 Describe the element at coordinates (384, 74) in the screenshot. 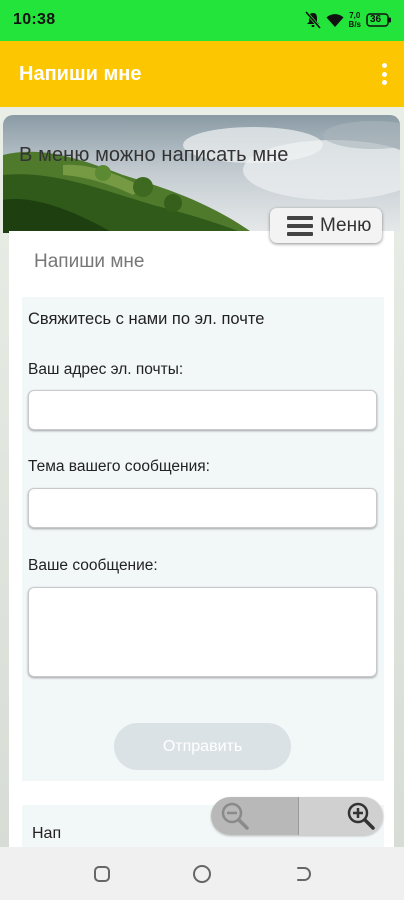

I see `overflow-menu-icon` at that location.